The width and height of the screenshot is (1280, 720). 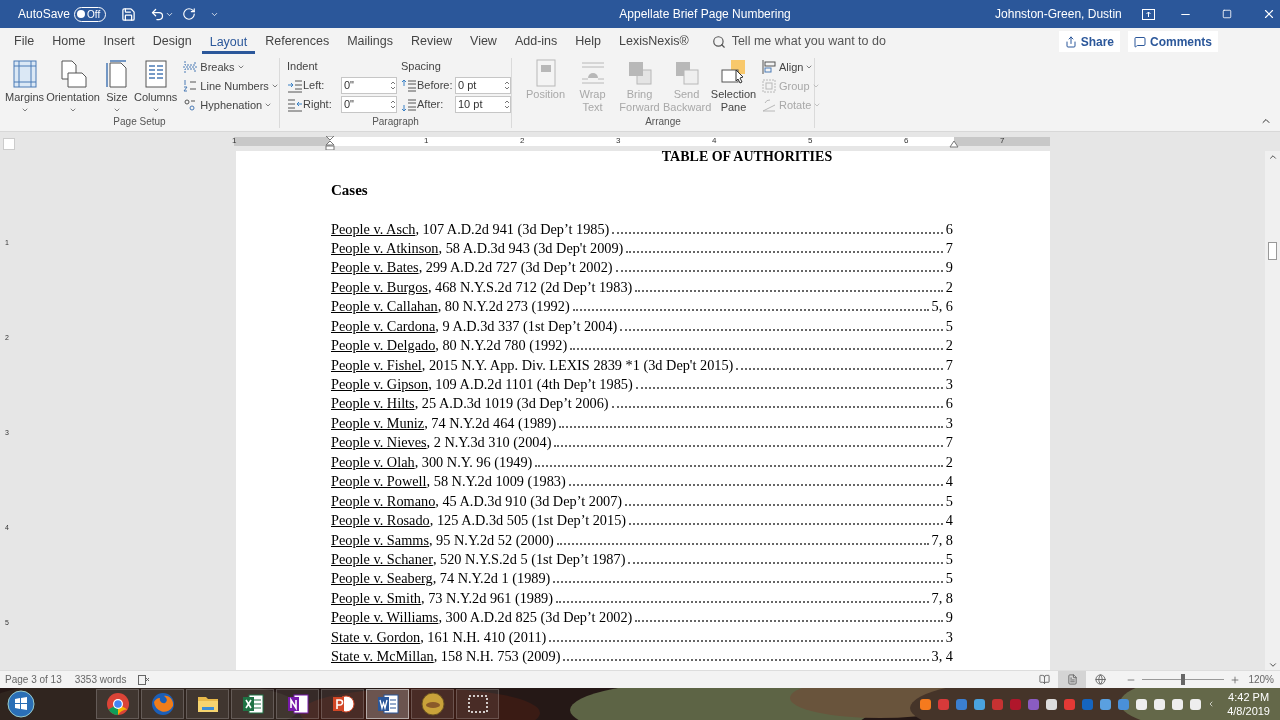 I want to click on case-name: People v. Fishel, so click(x=376, y=365).